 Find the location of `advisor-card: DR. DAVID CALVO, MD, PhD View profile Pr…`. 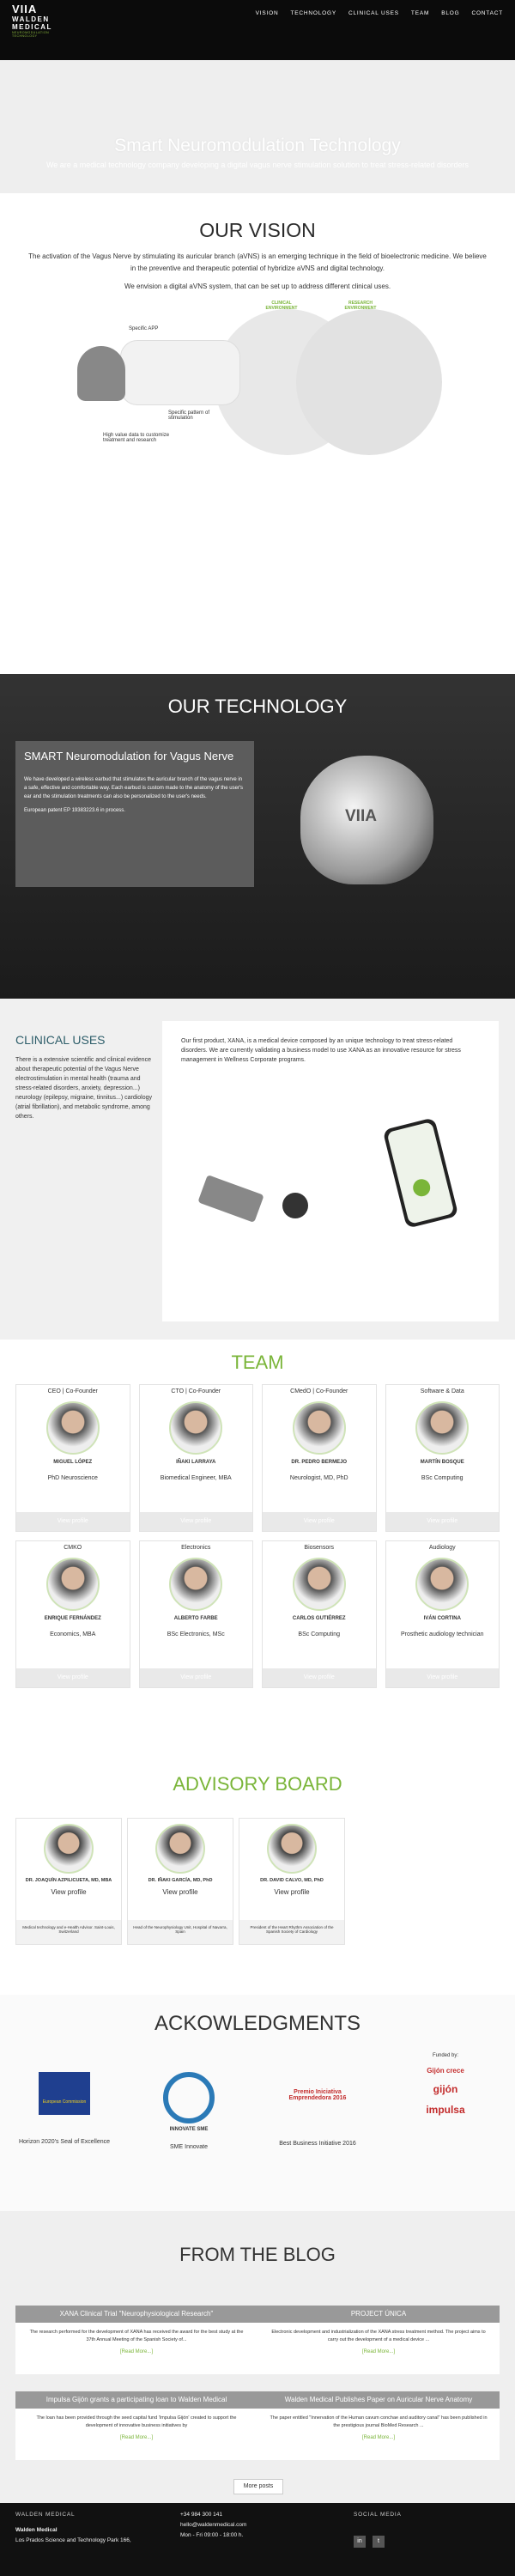

advisor-card: DR. DAVID CALVO, MD, PhD View profile Pr… is located at coordinates (292, 1881).